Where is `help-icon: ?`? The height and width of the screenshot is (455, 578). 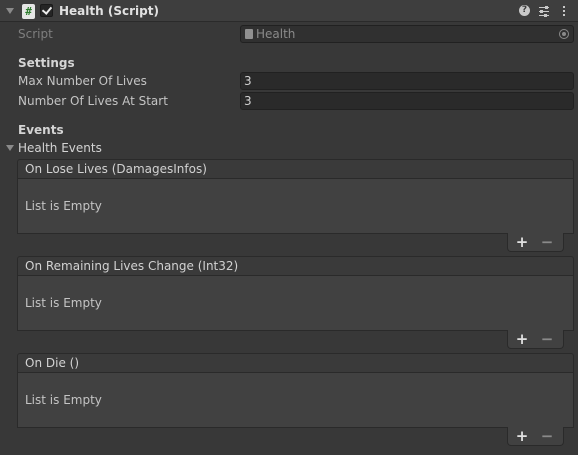 help-icon: ? is located at coordinates (524, 10).